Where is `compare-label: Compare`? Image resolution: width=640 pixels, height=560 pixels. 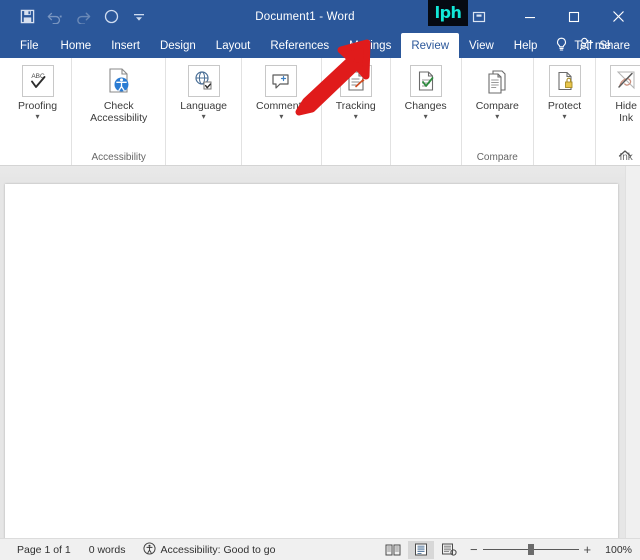 compare-label: Compare is located at coordinates (497, 106).